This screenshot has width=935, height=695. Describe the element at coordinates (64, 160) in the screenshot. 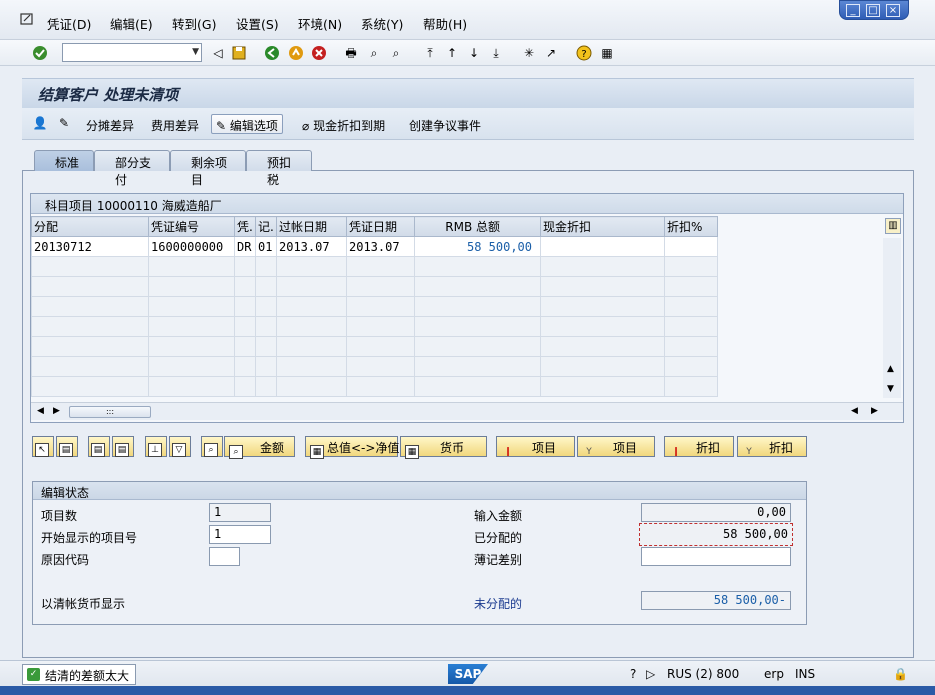

I see `tab-standard: 标准` at that location.